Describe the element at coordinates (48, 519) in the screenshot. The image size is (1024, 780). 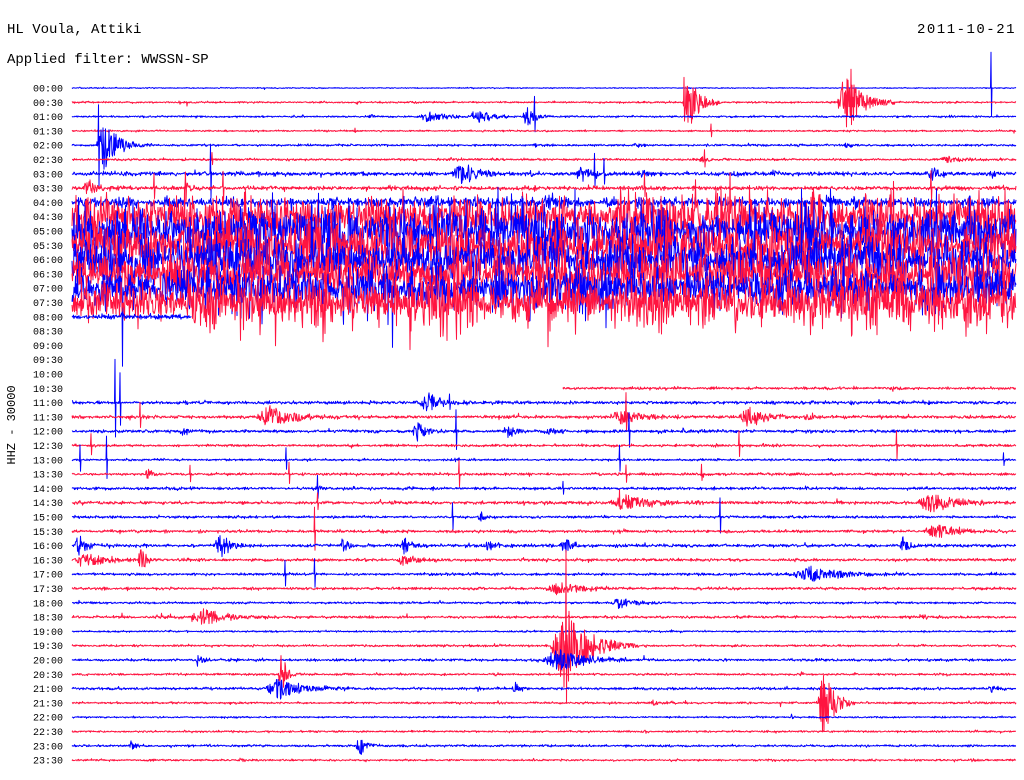
I see `time-tick-label: 15:00` at that location.